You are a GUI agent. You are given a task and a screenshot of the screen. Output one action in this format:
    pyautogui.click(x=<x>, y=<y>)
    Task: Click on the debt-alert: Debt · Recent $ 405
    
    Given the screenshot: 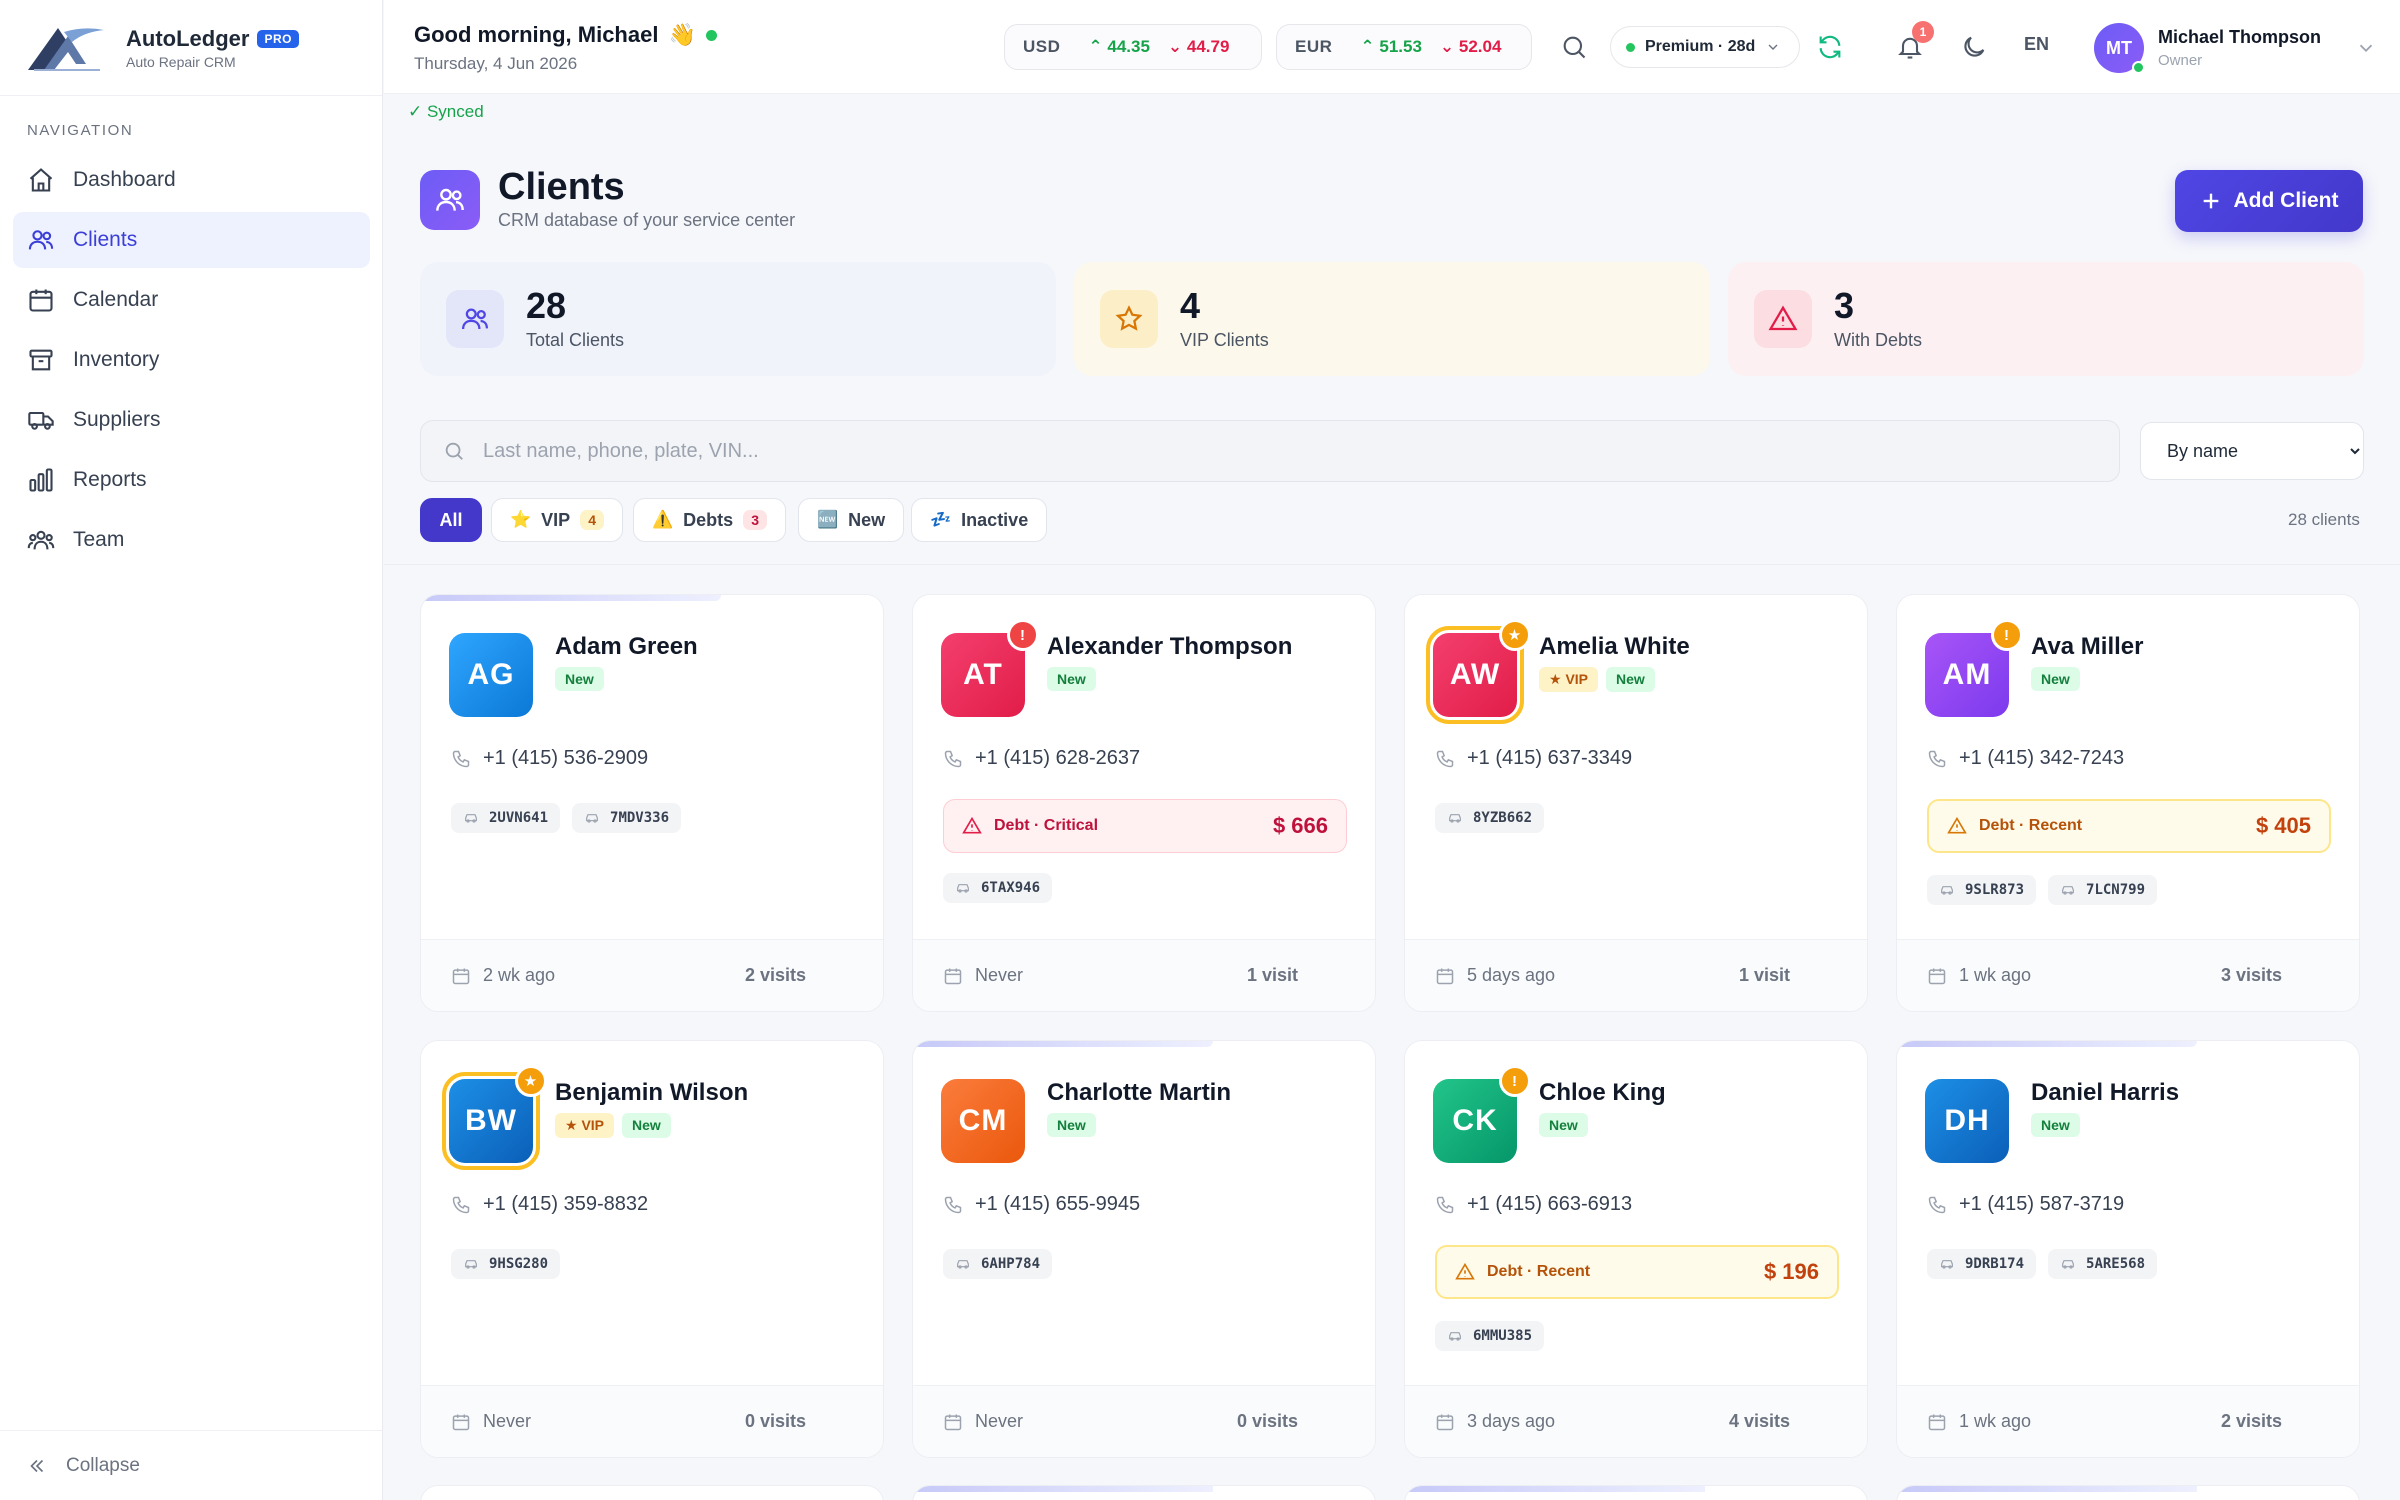 What is the action you would take?
    pyautogui.click(x=2129, y=826)
    